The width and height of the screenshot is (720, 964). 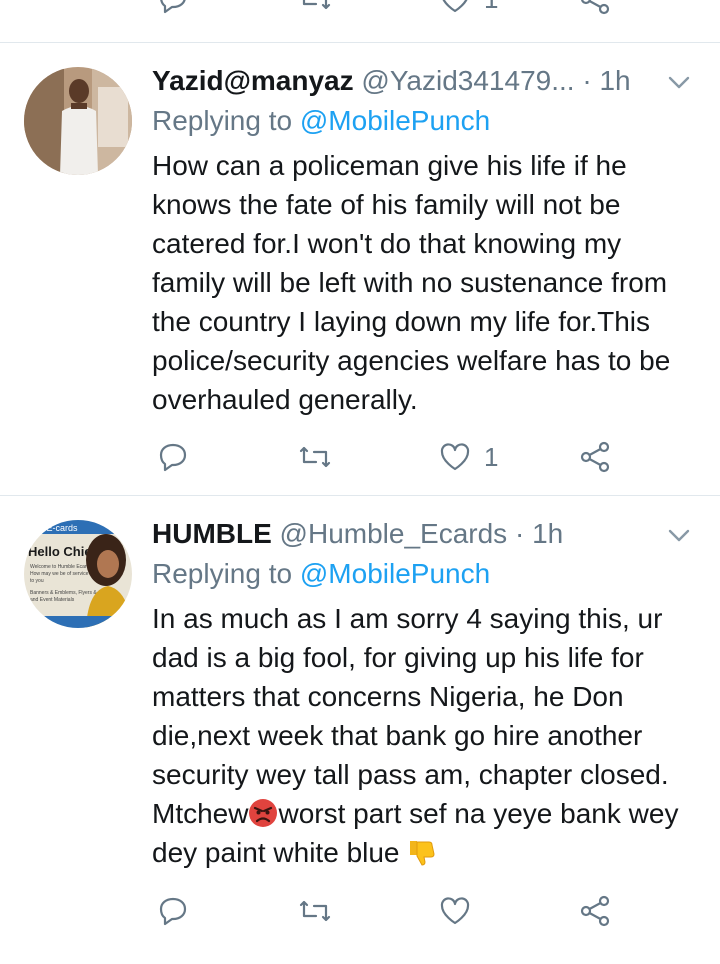 What do you see at coordinates (61, 567) in the screenshot?
I see `svg-text: Welcome to Humble Ecards` at bounding box center [61, 567].